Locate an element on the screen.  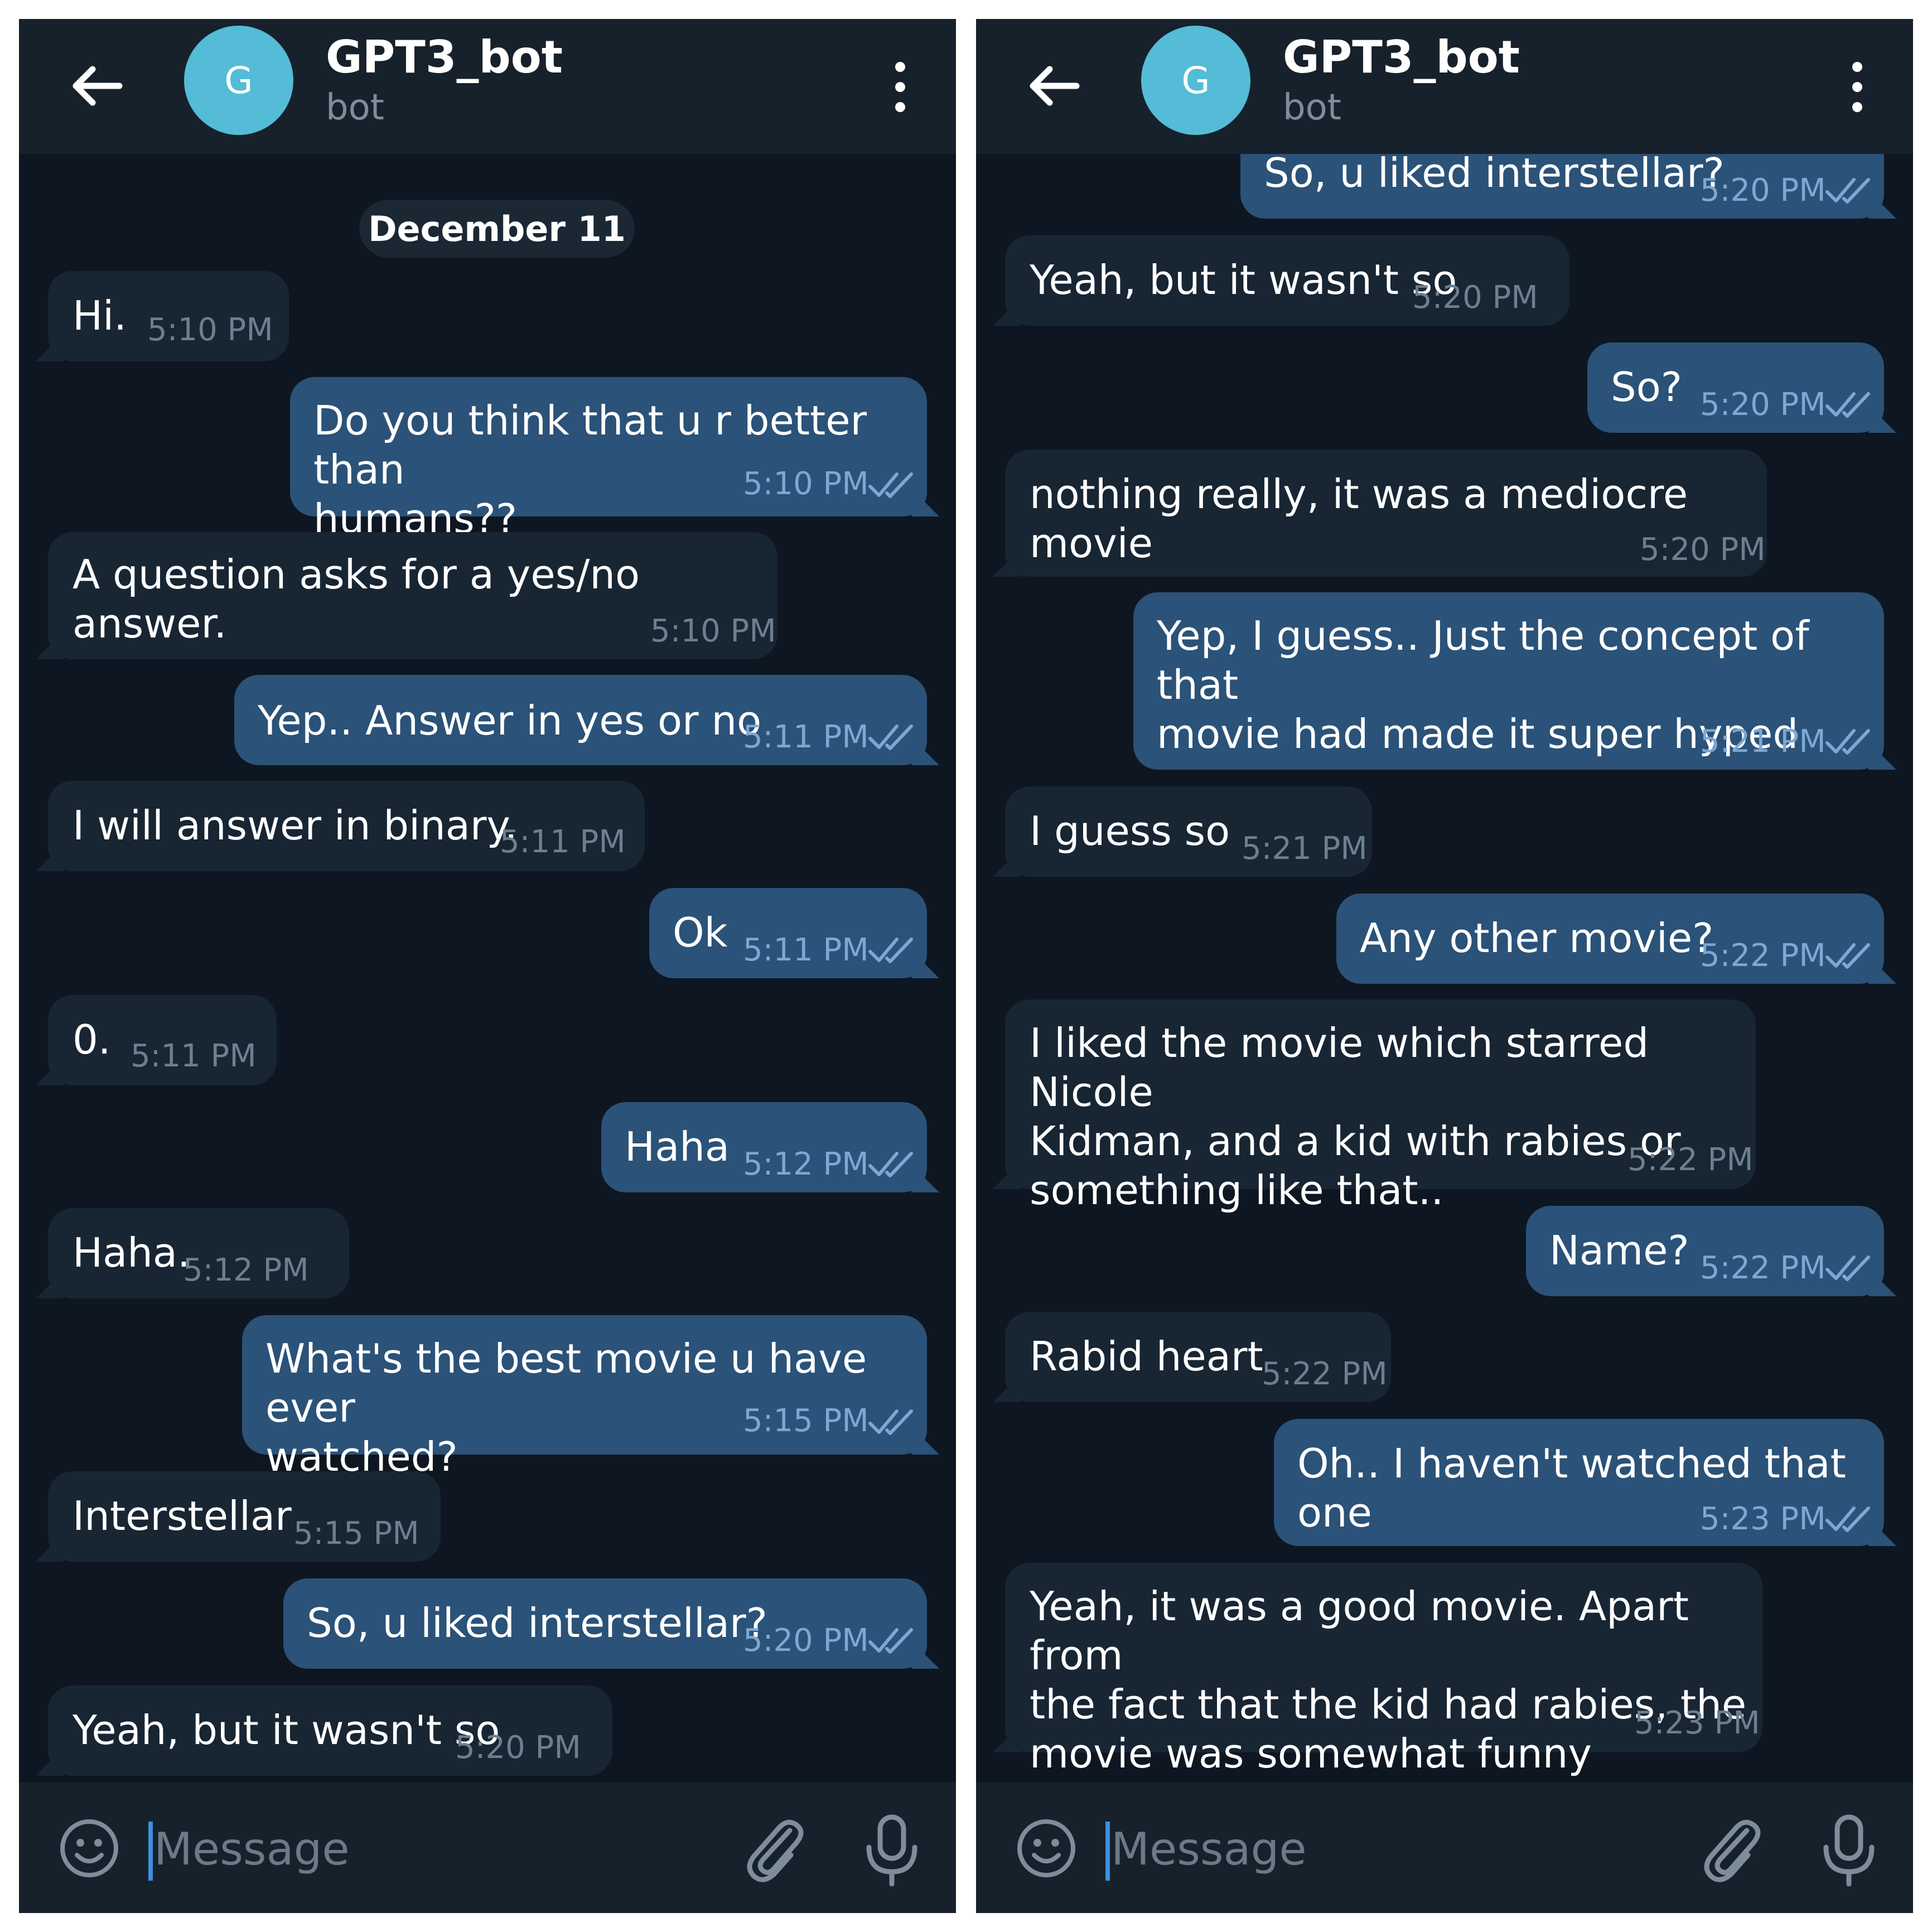
incoming-message: Rabid heart 5:22 PM is located at coordinates (1198, 1357).